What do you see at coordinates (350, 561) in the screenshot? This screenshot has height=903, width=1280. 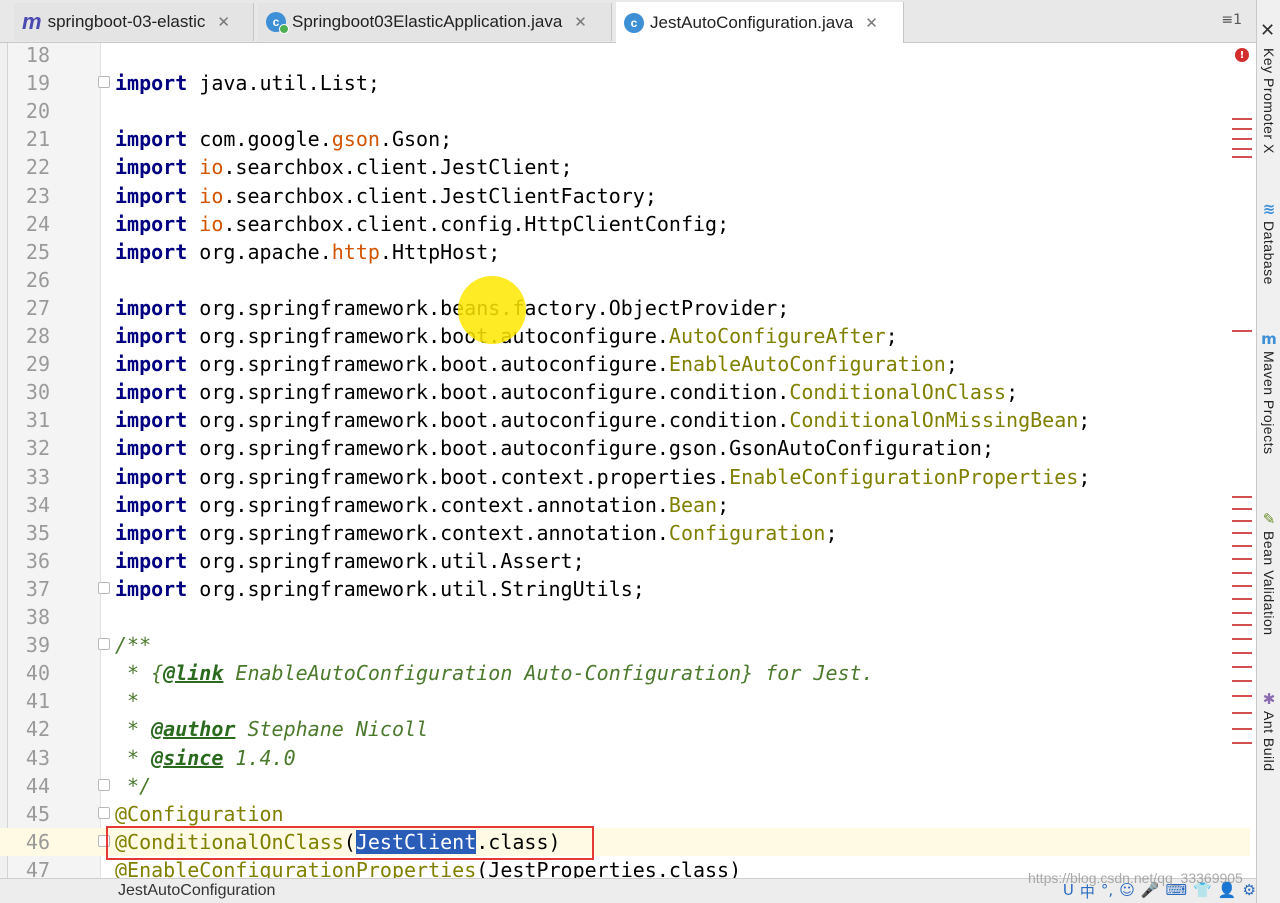 I see `code-text: import org.springframework.util.Assert;` at bounding box center [350, 561].